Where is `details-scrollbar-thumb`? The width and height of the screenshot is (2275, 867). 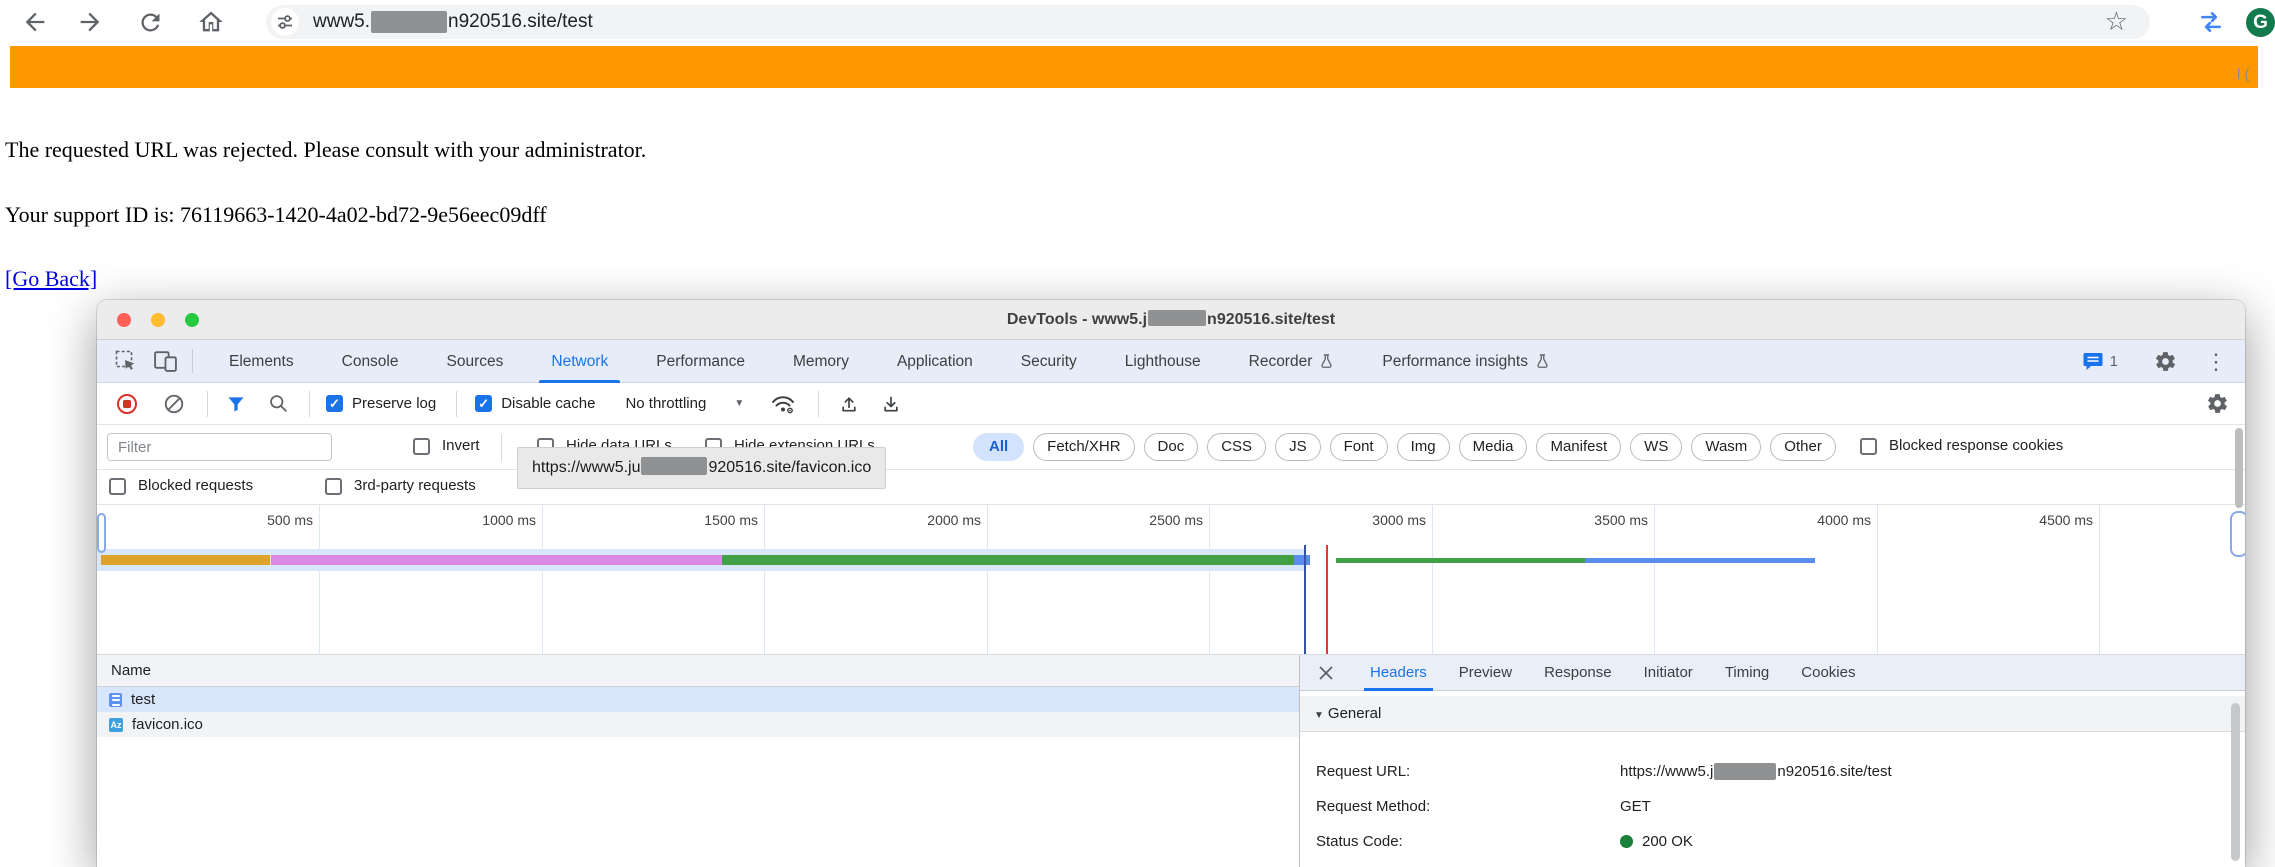 details-scrollbar-thumb is located at coordinates (2235, 782).